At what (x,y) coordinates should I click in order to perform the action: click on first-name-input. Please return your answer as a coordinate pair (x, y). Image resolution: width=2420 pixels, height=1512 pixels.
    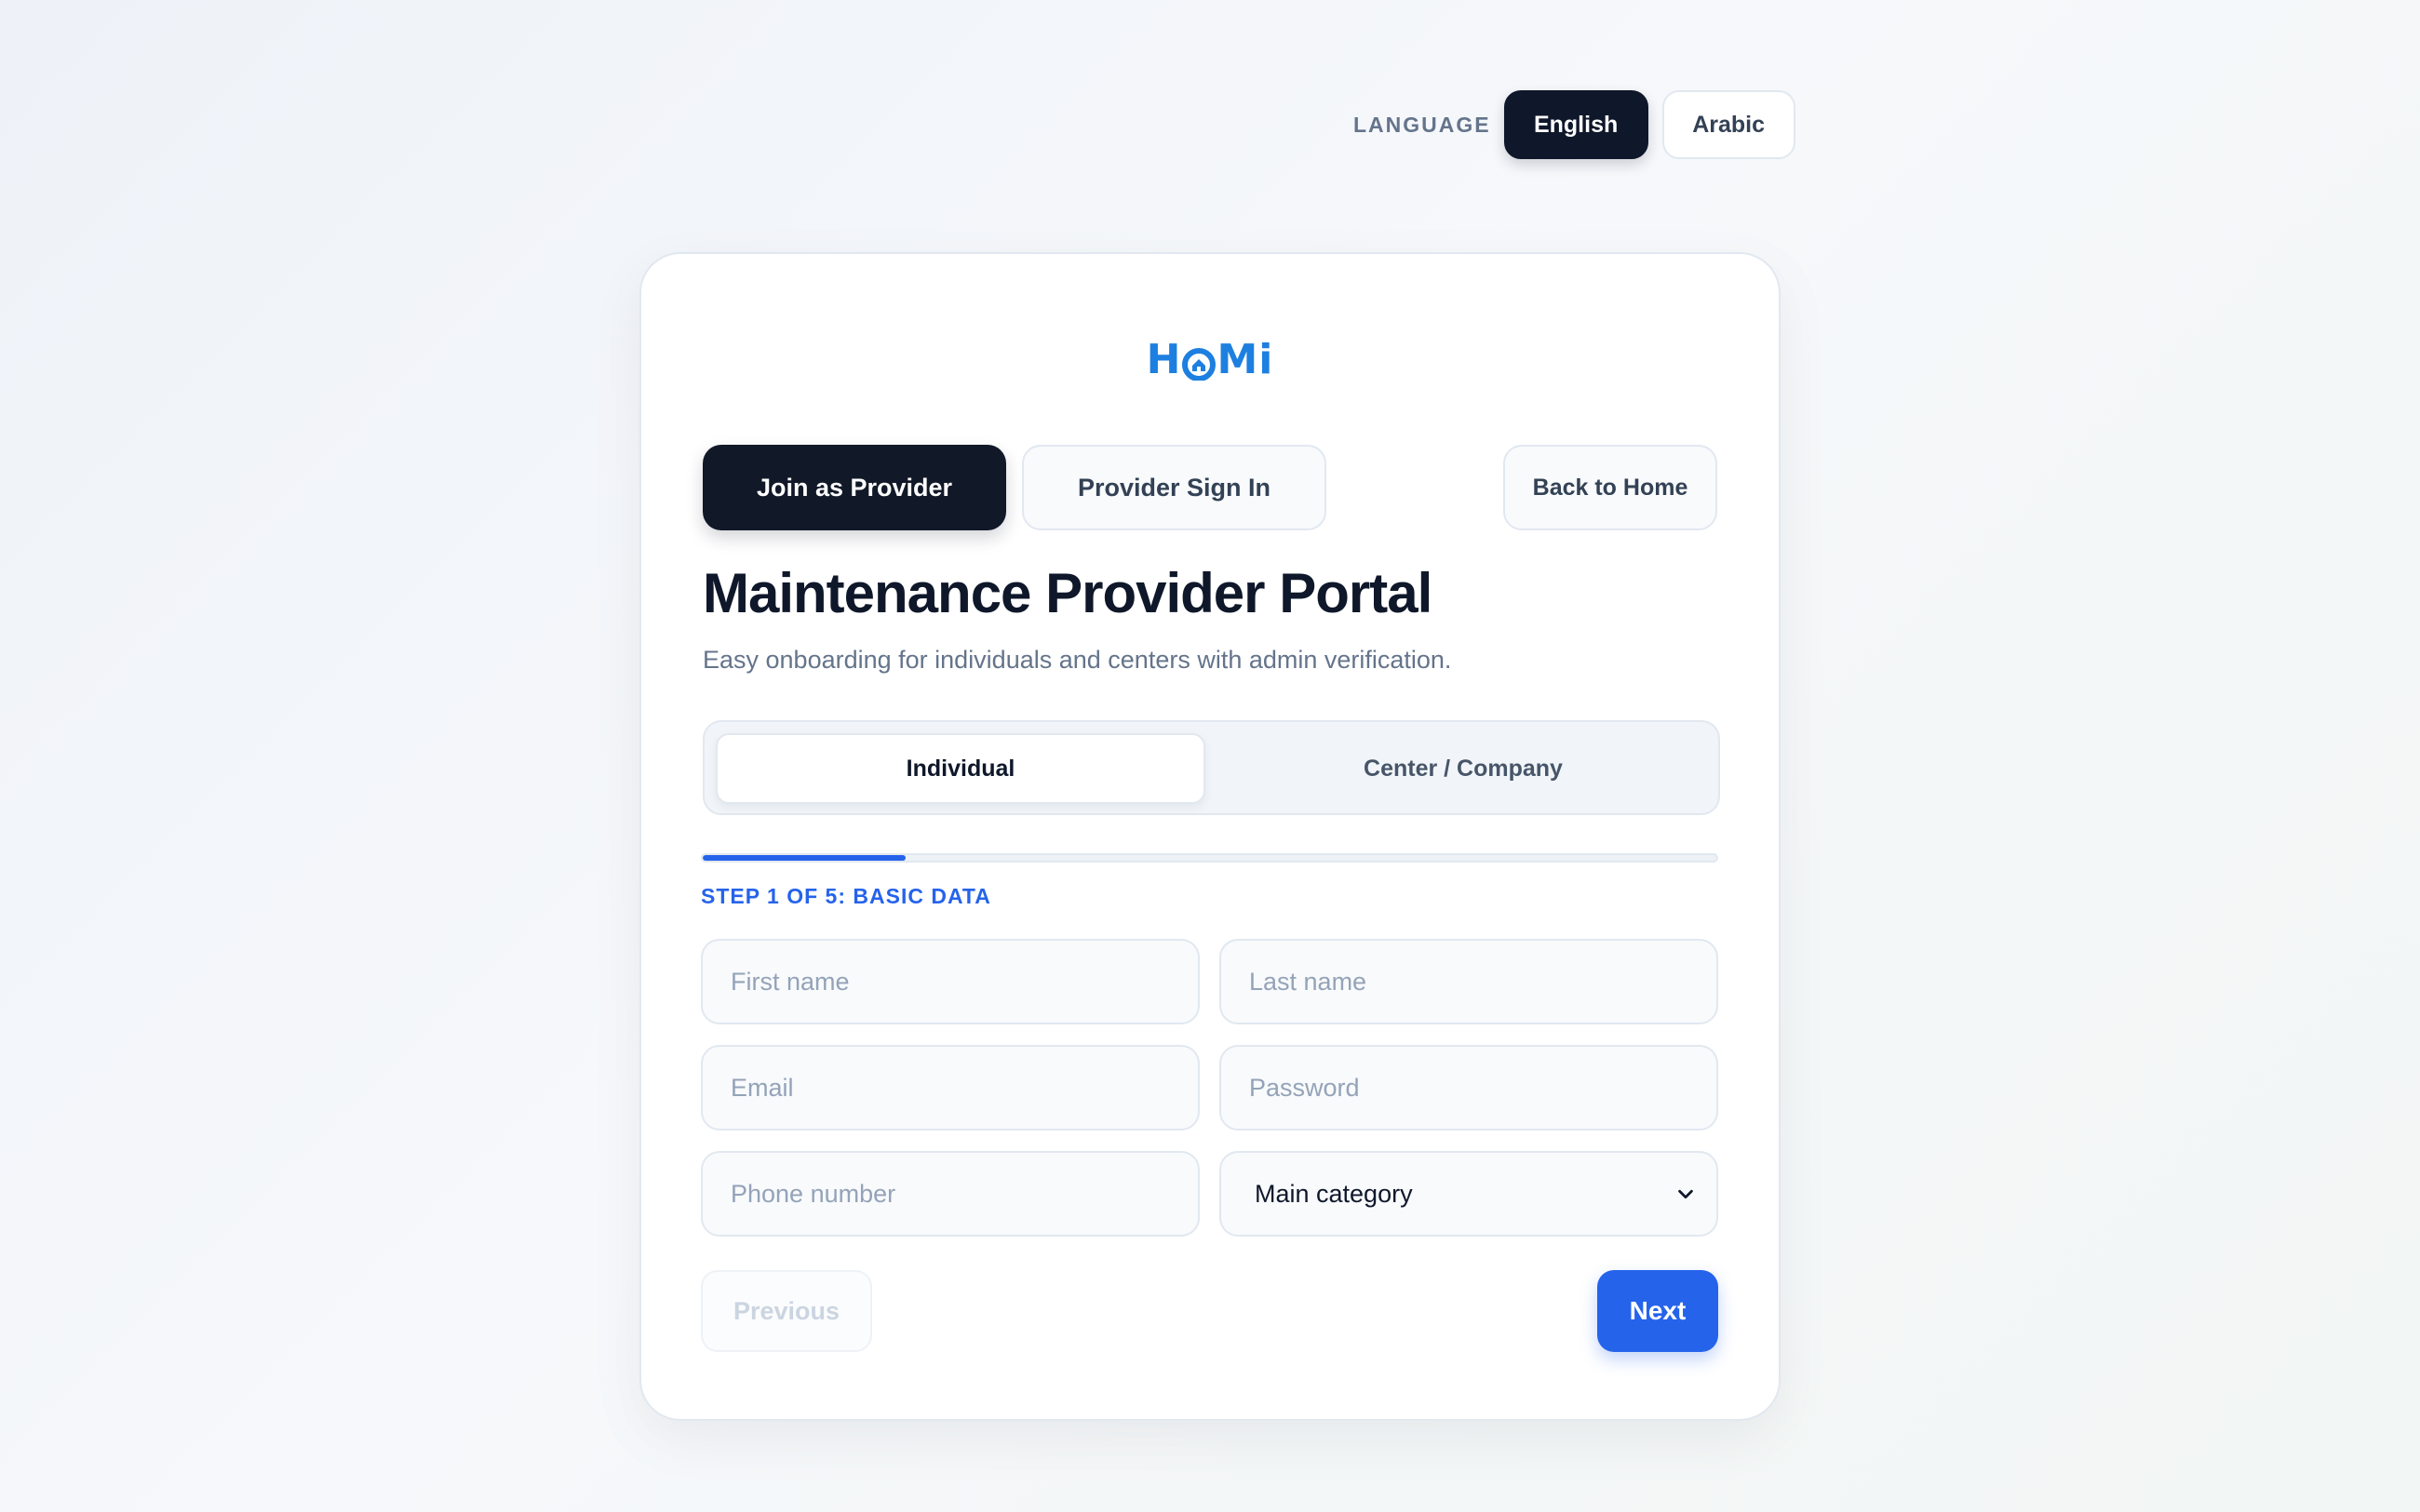
    Looking at the image, I should click on (950, 982).